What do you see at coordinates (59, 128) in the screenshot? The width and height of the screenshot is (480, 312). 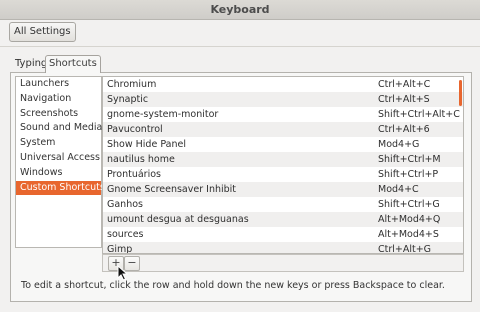 I see `category-item-sound-and-media: Sound and Media` at bounding box center [59, 128].